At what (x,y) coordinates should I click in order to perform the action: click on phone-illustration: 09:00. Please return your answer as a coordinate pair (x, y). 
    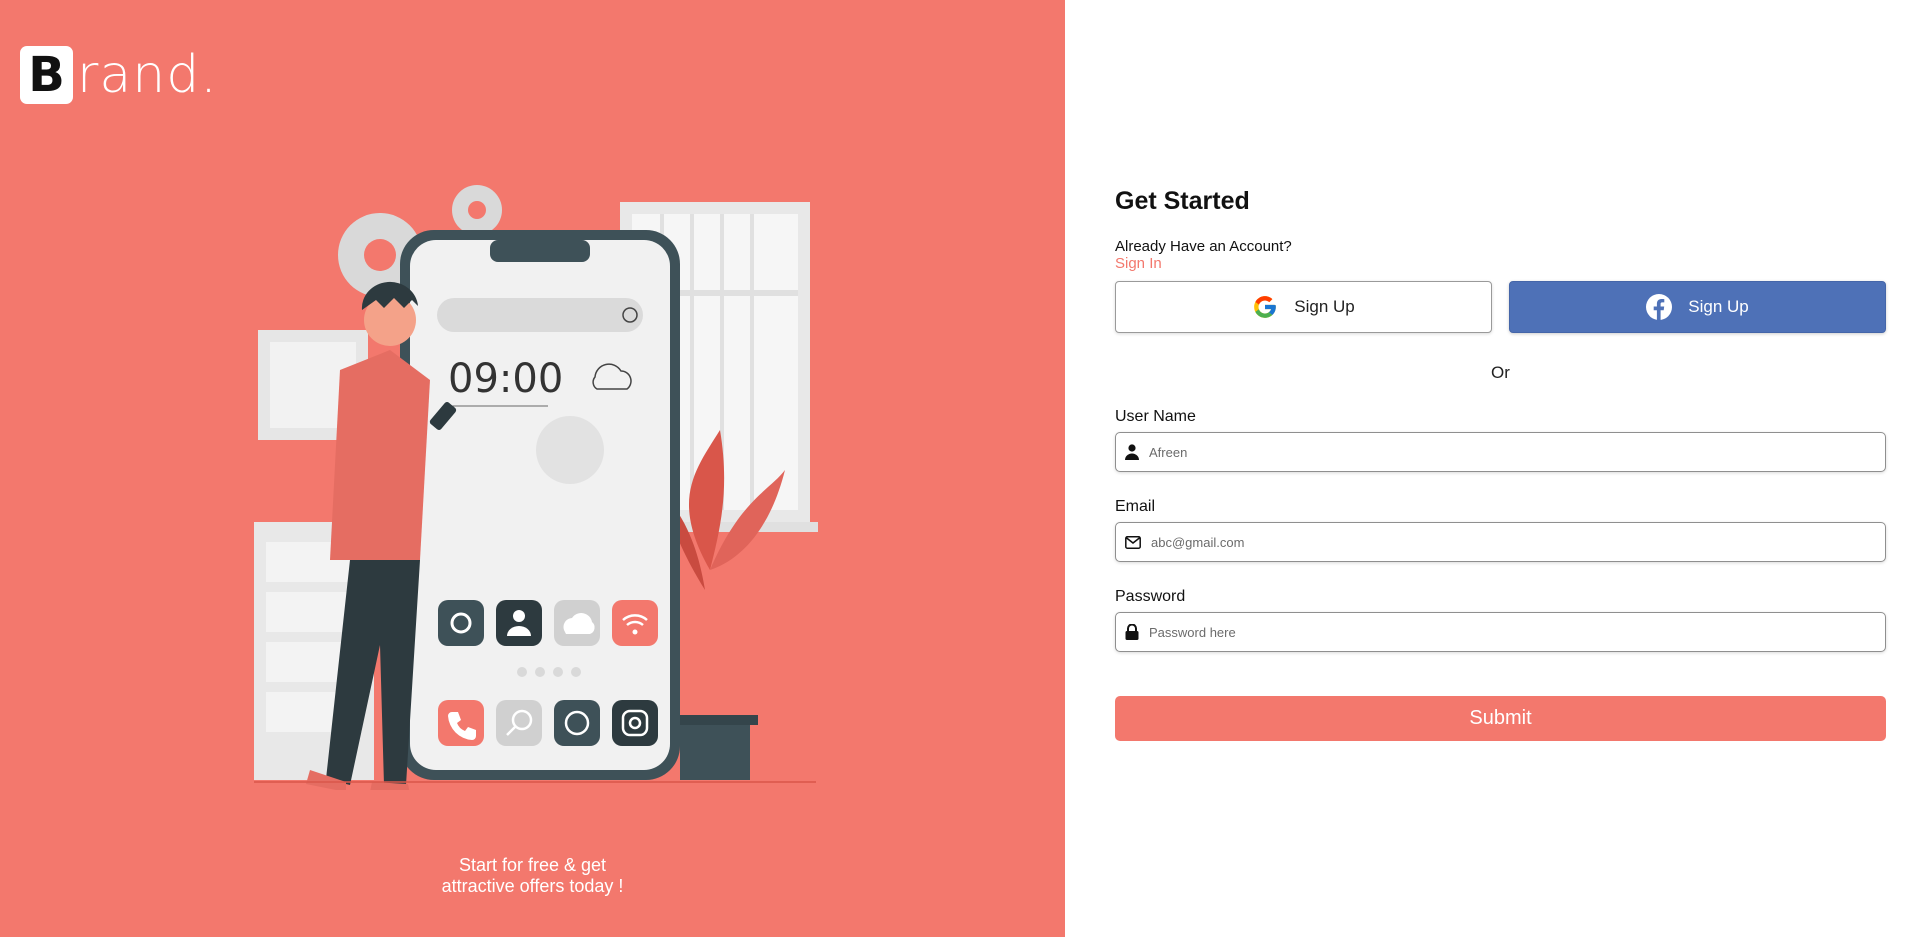
    Looking at the image, I should click on (540, 505).